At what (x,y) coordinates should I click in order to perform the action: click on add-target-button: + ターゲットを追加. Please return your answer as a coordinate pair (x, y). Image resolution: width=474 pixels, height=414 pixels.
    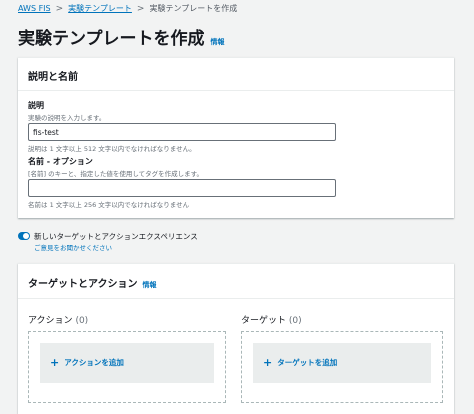
    Looking at the image, I should click on (300, 362).